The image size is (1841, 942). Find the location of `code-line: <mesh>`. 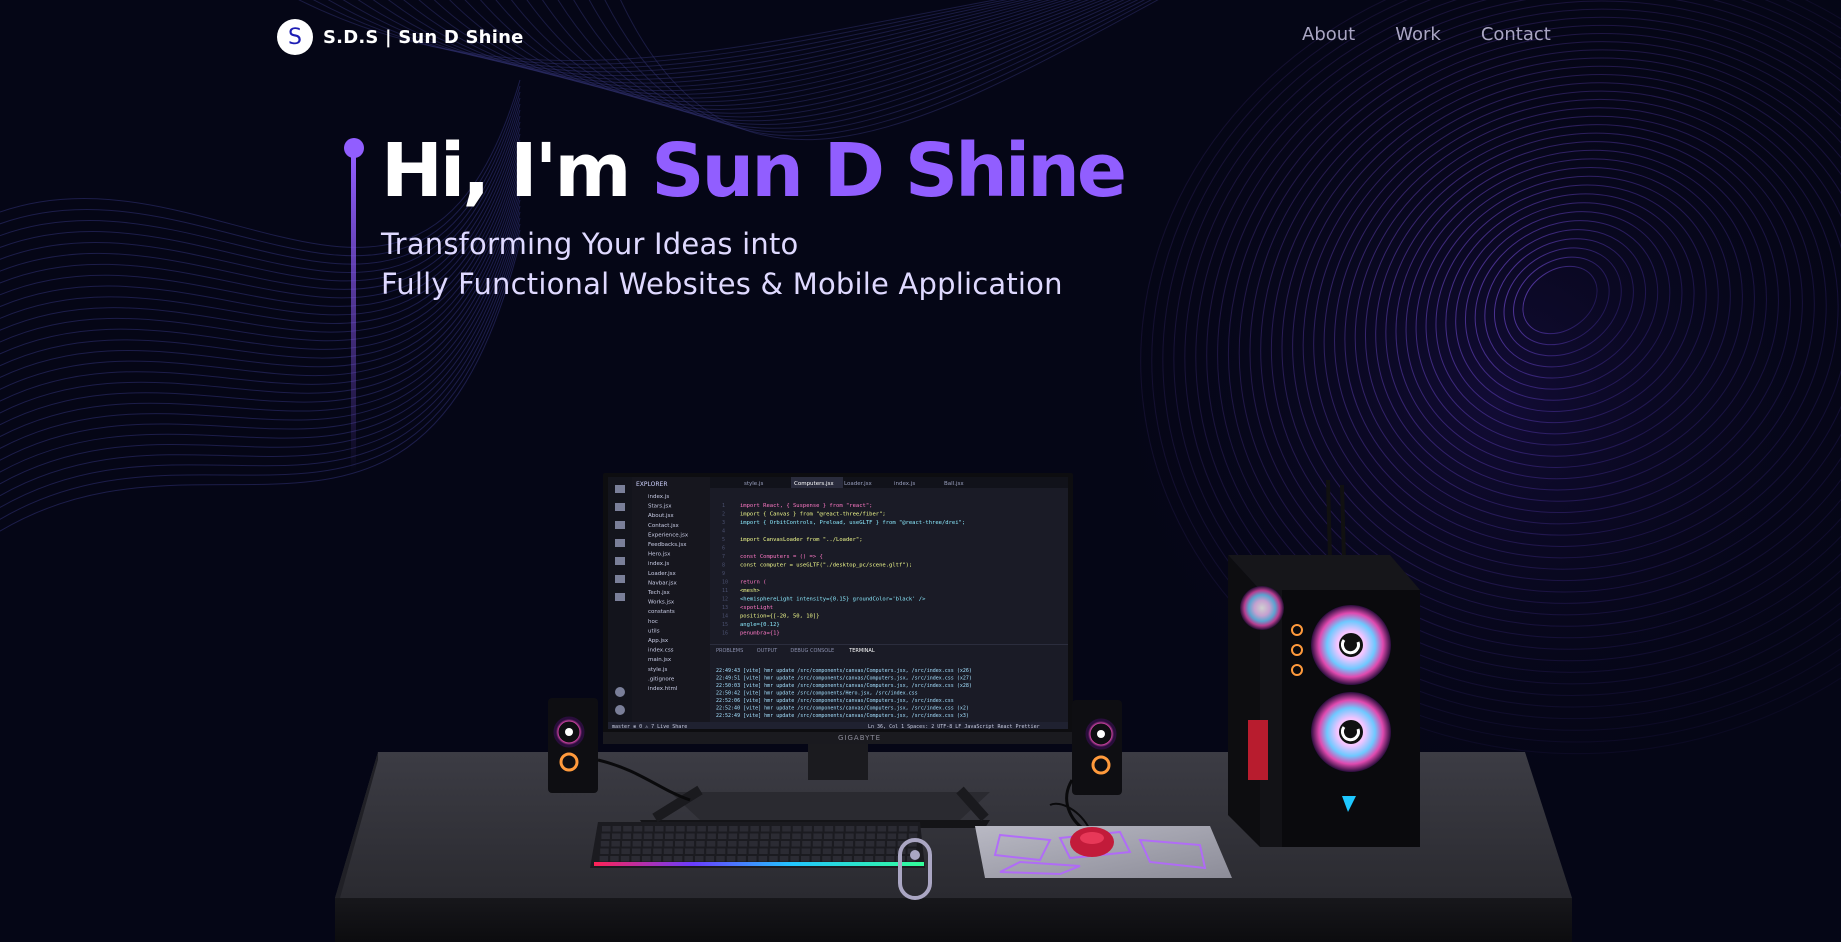

code-line: <mesh> is located at coordinates (750, 591).